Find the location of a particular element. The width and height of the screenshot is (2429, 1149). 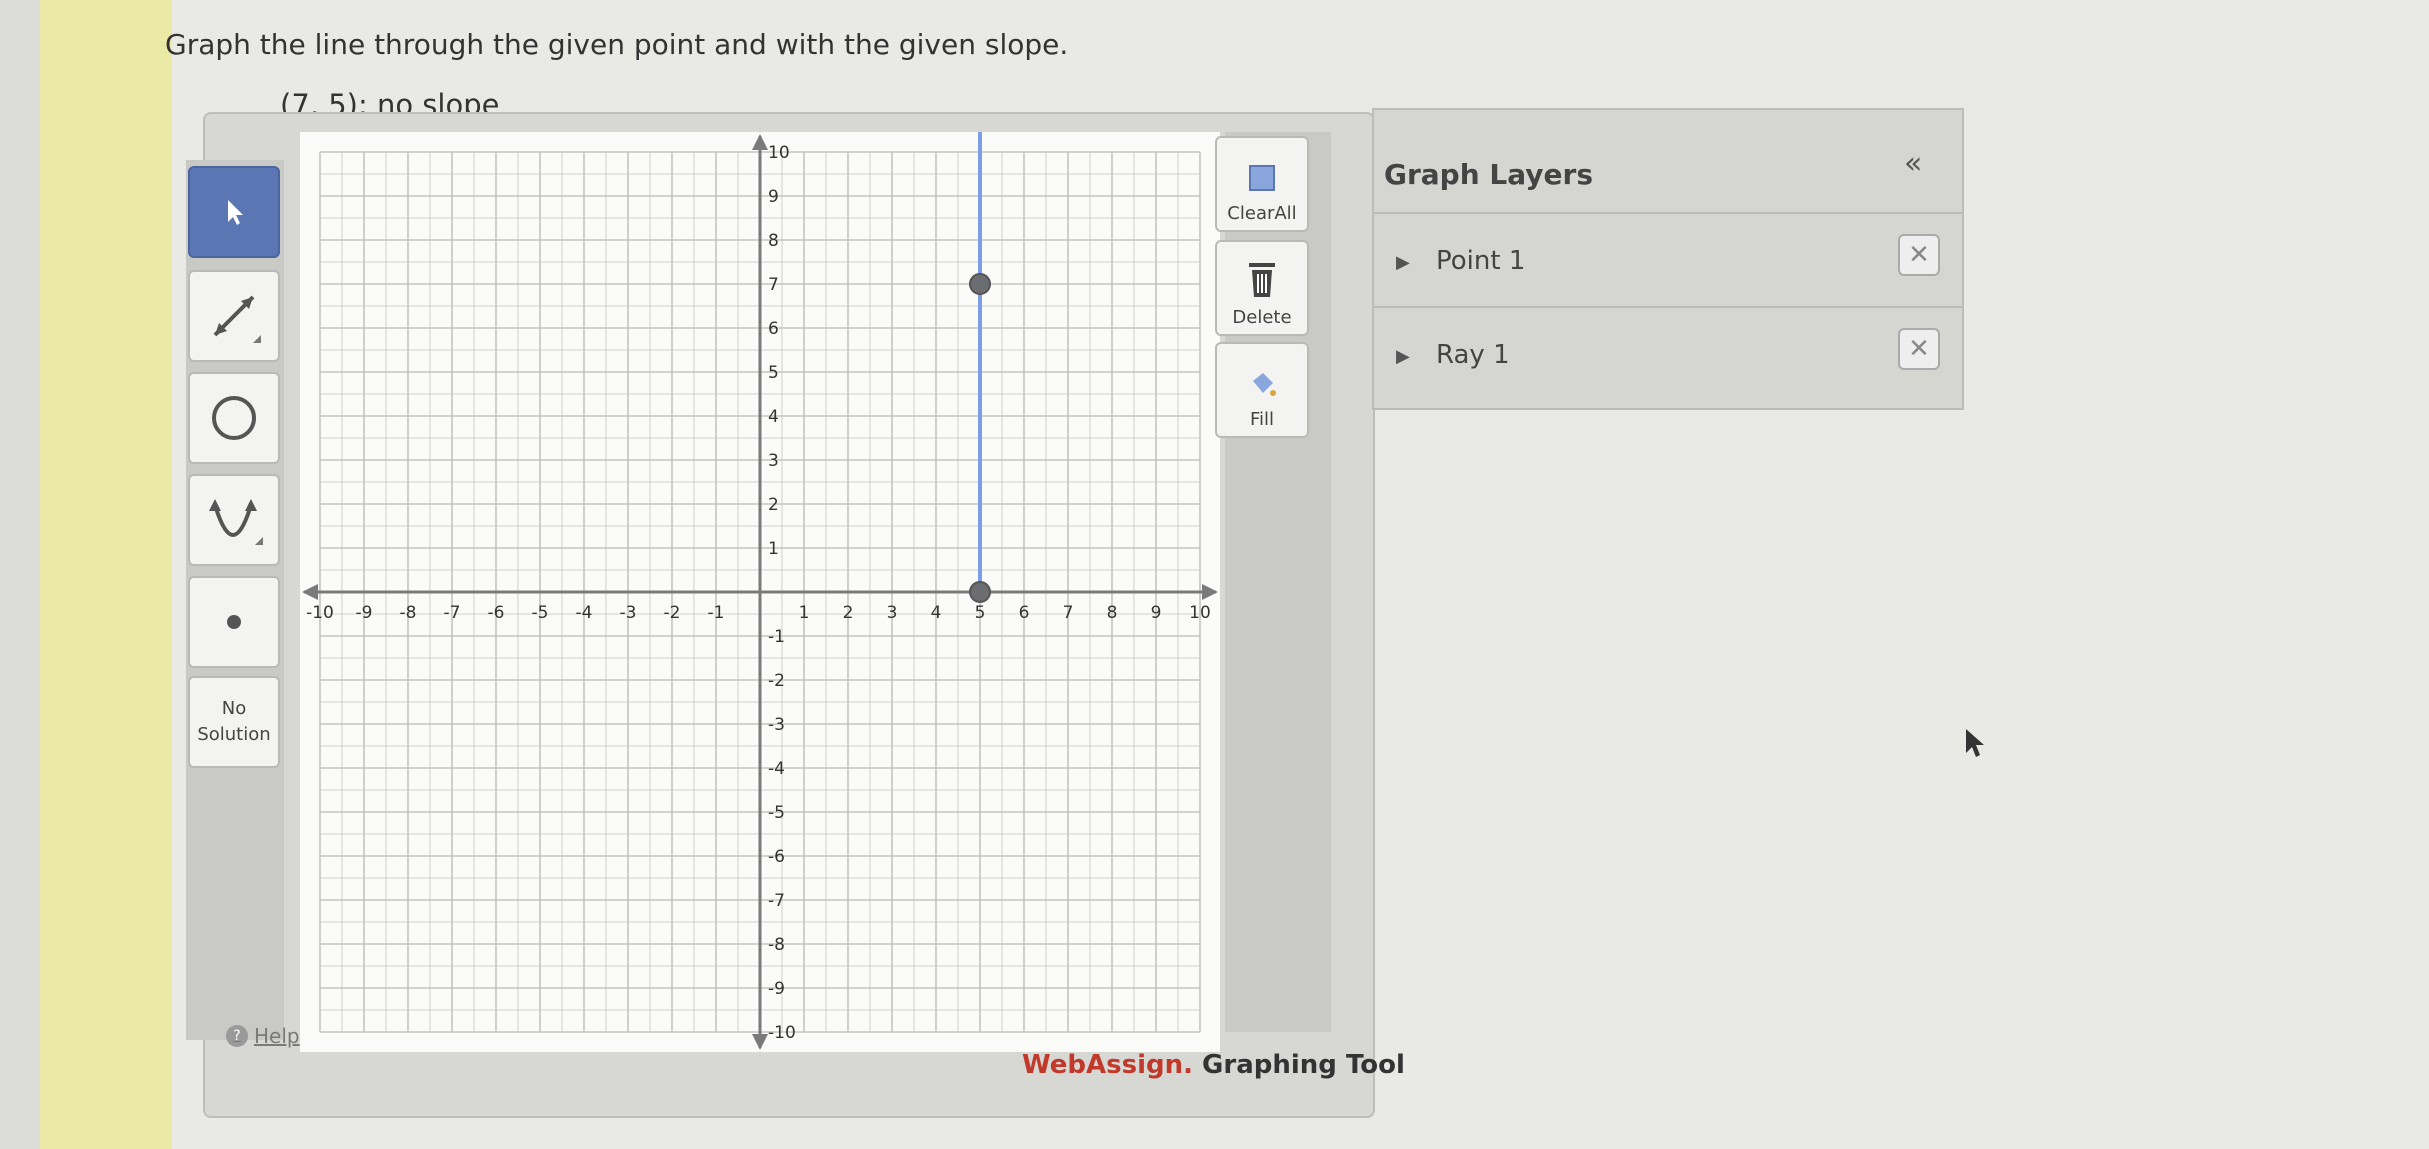

circle-icon is located at coordinates (234, 418).